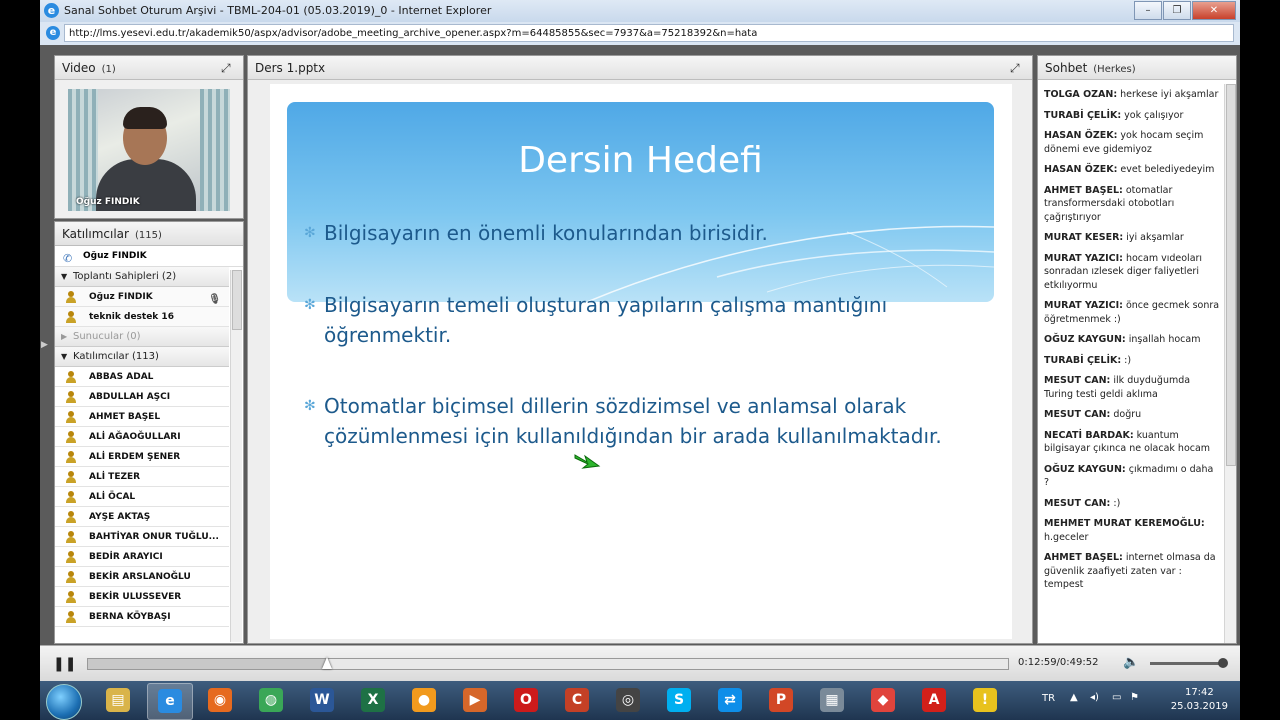 This screenshot has height=720, width=1280. Describe the element at coordinates (1077, 414) in the screenshot. I see `chat-author: MESUT CAN:` at that location.